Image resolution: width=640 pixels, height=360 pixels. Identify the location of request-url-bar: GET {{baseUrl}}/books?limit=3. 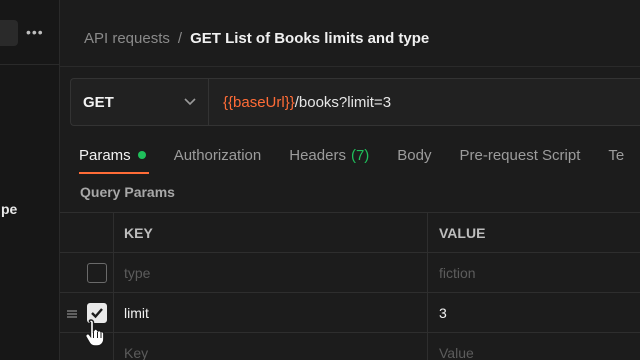
(355, 102).